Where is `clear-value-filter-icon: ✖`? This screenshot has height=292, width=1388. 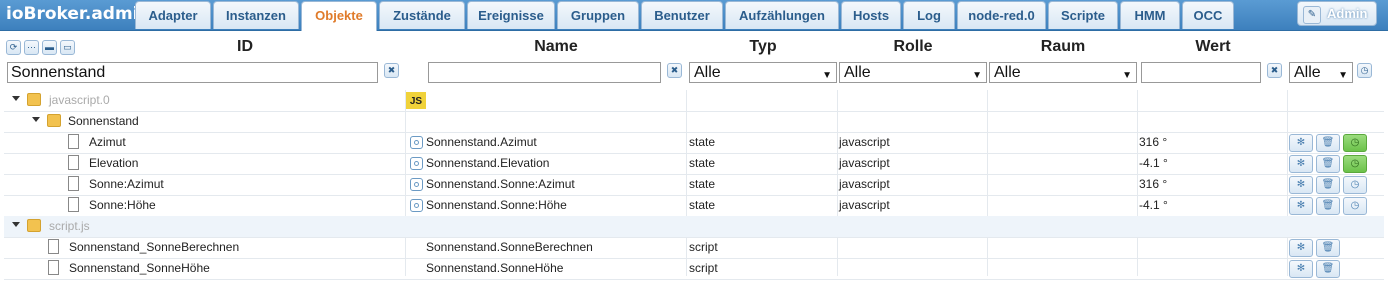
clear-value-filter-icon: ✖ is located at coordinates (1274, 70).